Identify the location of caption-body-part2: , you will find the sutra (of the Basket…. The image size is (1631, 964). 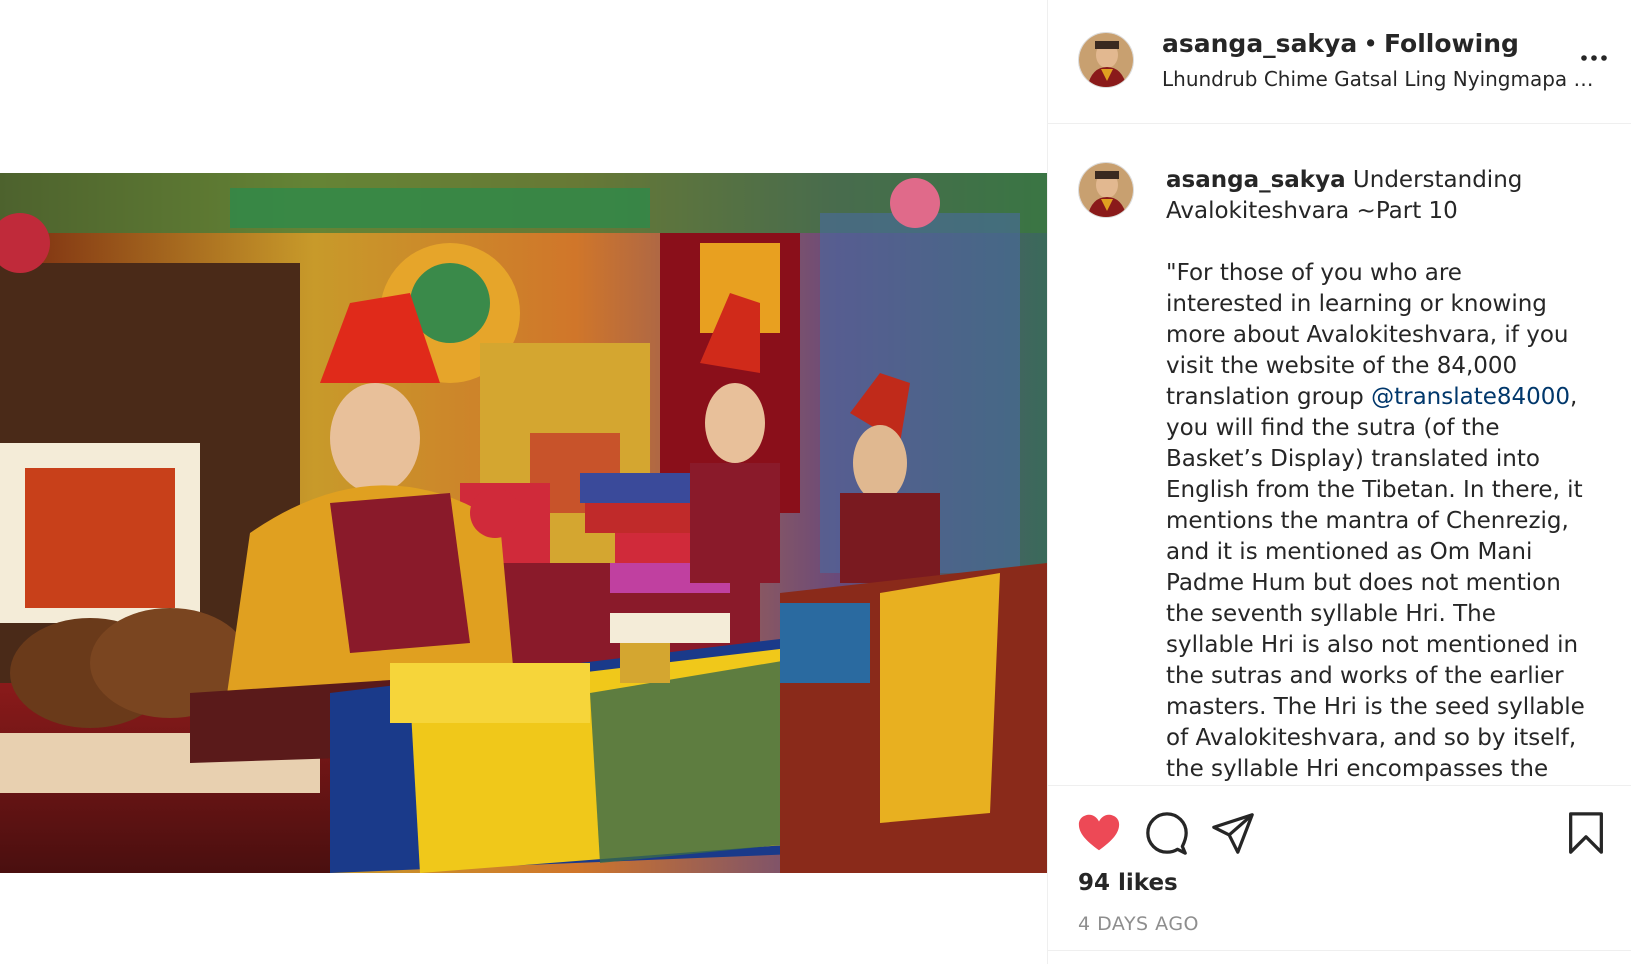
(1375, 583).